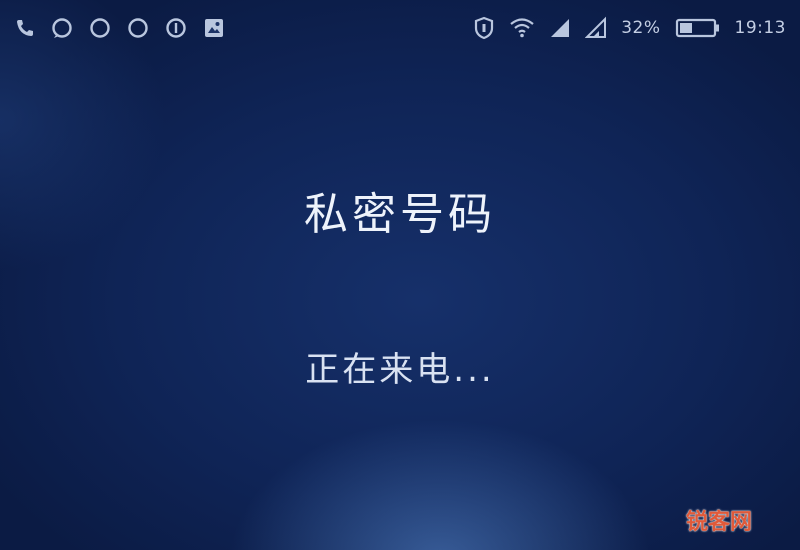 This screenshot has width=800, height=550. What do you see at coordinates (25, 28) in the screenshot?
I see `phone-icon` at bounding box center [25, 28].